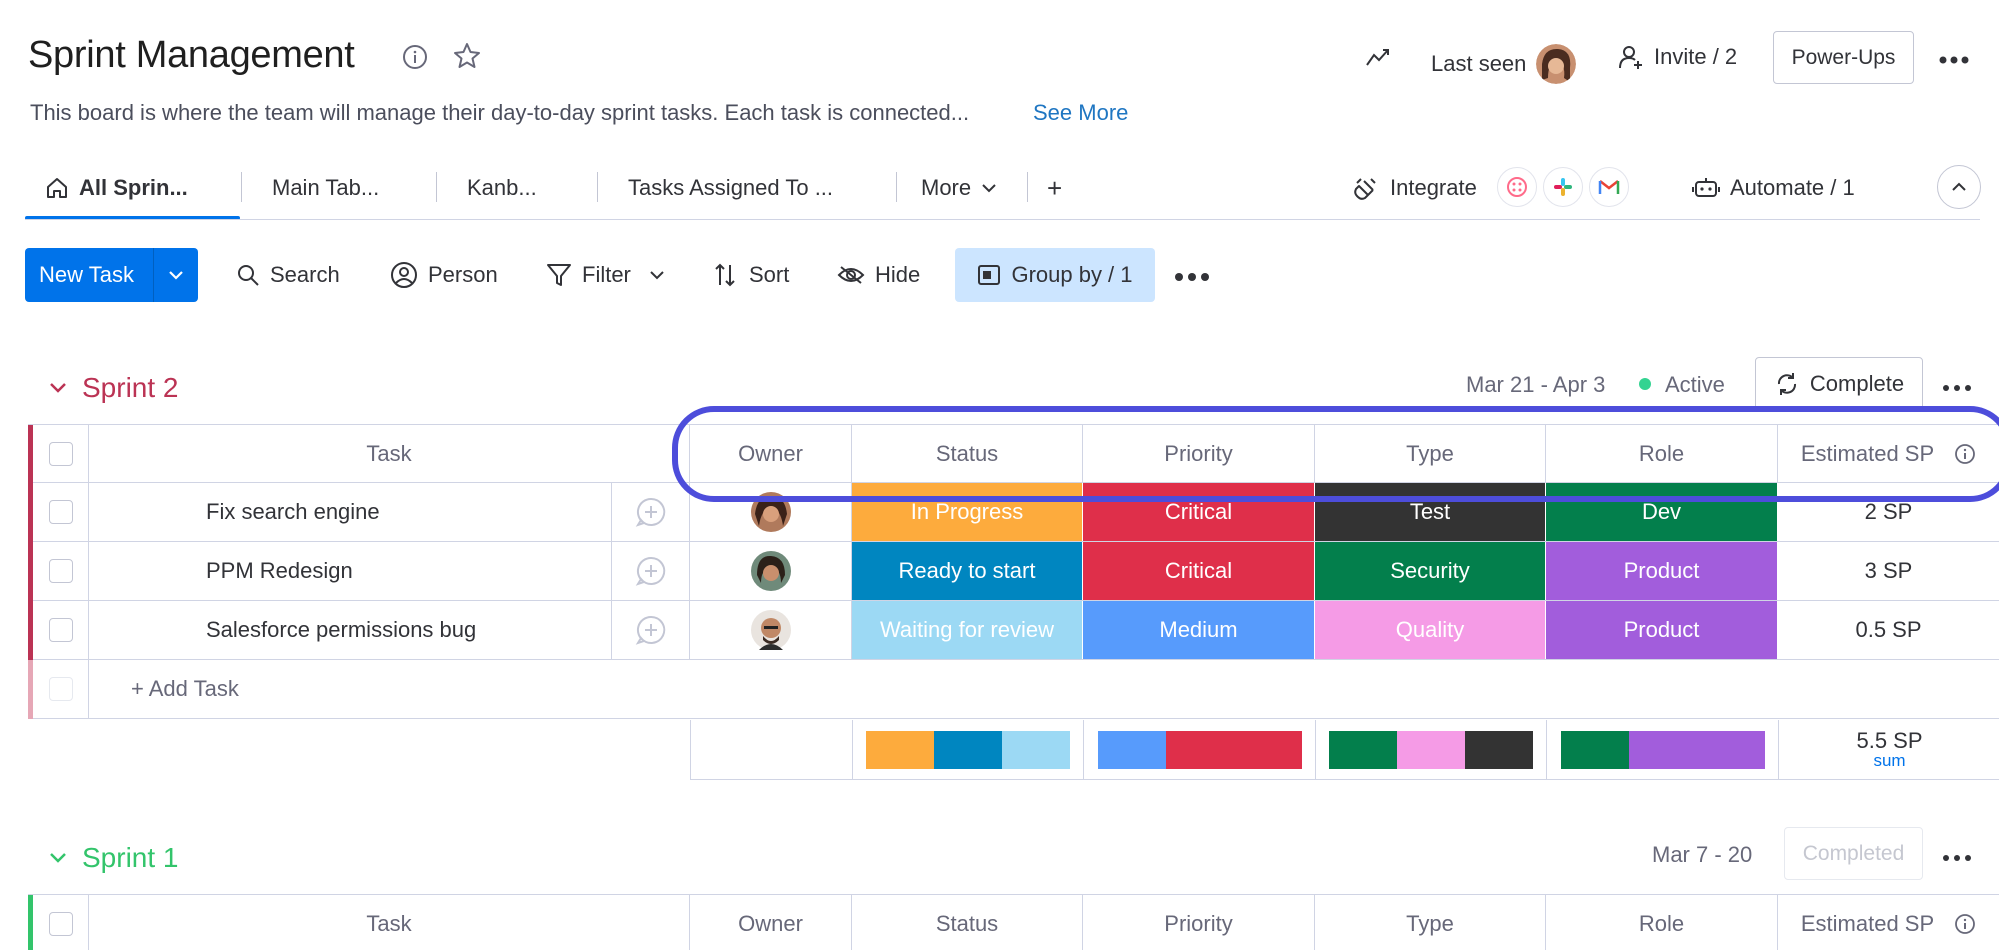 The width and height of the screenshot is (1999, 950). What do you see at coordinates (1662, 512) in the screenshot?
I see `role-cell: Dev` at bounding box center [1662, 512].